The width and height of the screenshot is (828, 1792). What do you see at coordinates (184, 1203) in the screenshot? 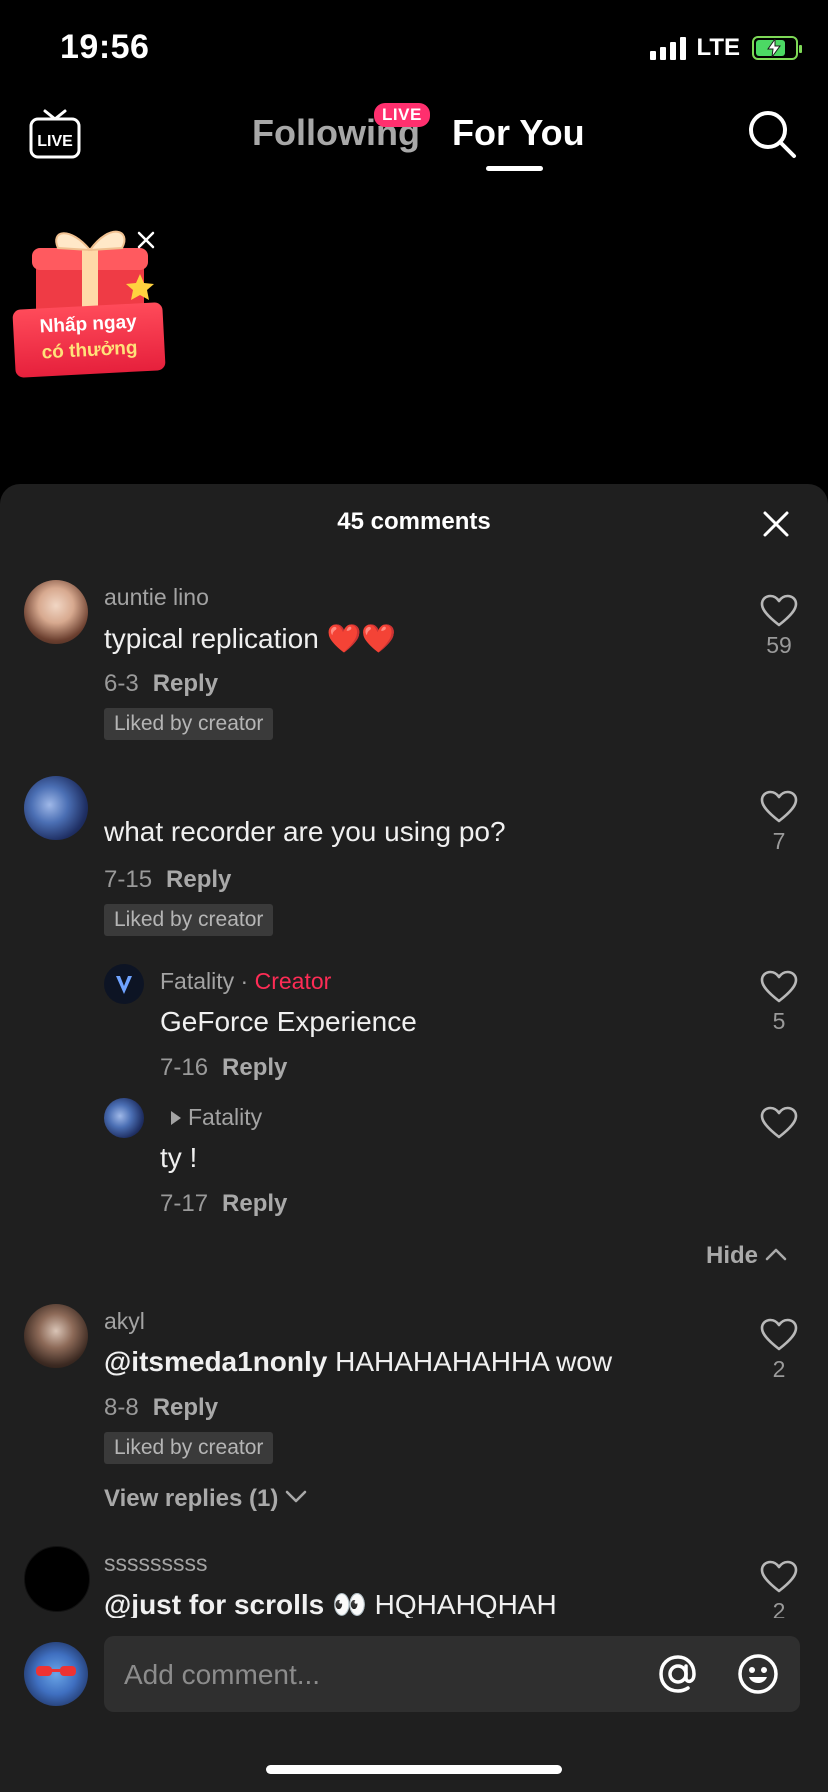
I see `reply-date: 7-17` at bounding box center [184, 1203].